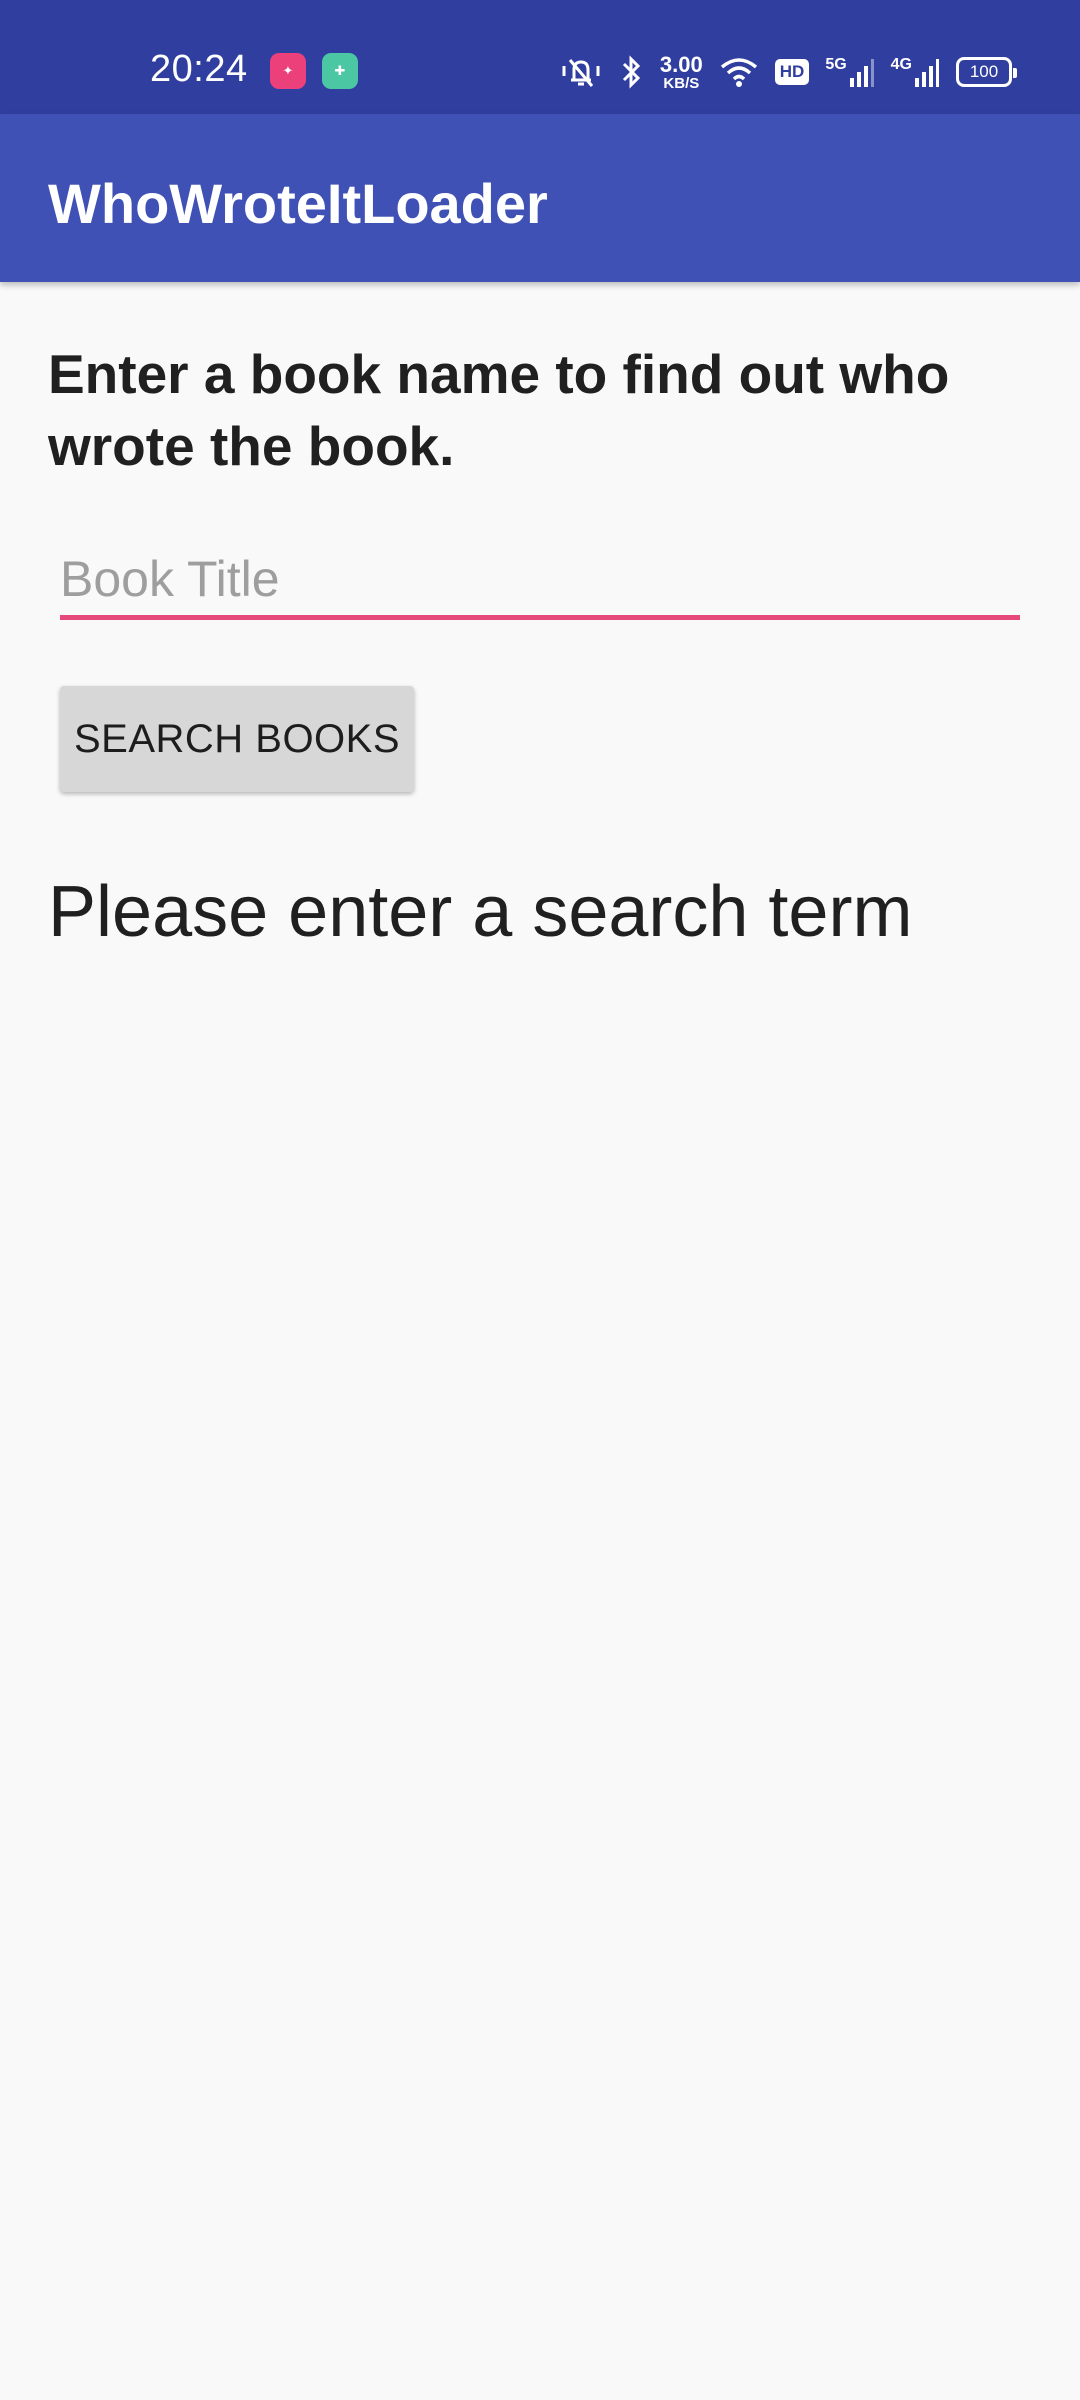  I want to click on net-speed-unit: KB/S, so click(681, 83).